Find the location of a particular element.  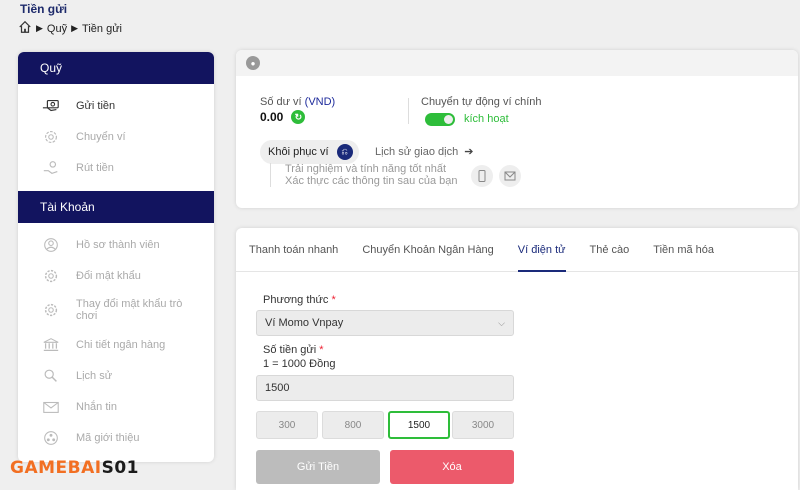

sidebar-item-label: Nhắn tin is located at coordinates (96, 406).